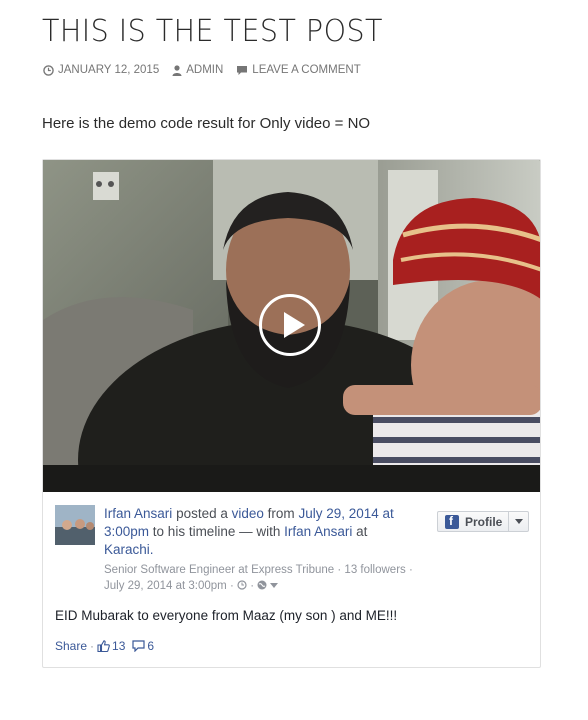 The image size is (588, 720). What do you see at coordinates (262, 585) in the screenshot?
I see `globe-icon` at bounding box center [262, 585].